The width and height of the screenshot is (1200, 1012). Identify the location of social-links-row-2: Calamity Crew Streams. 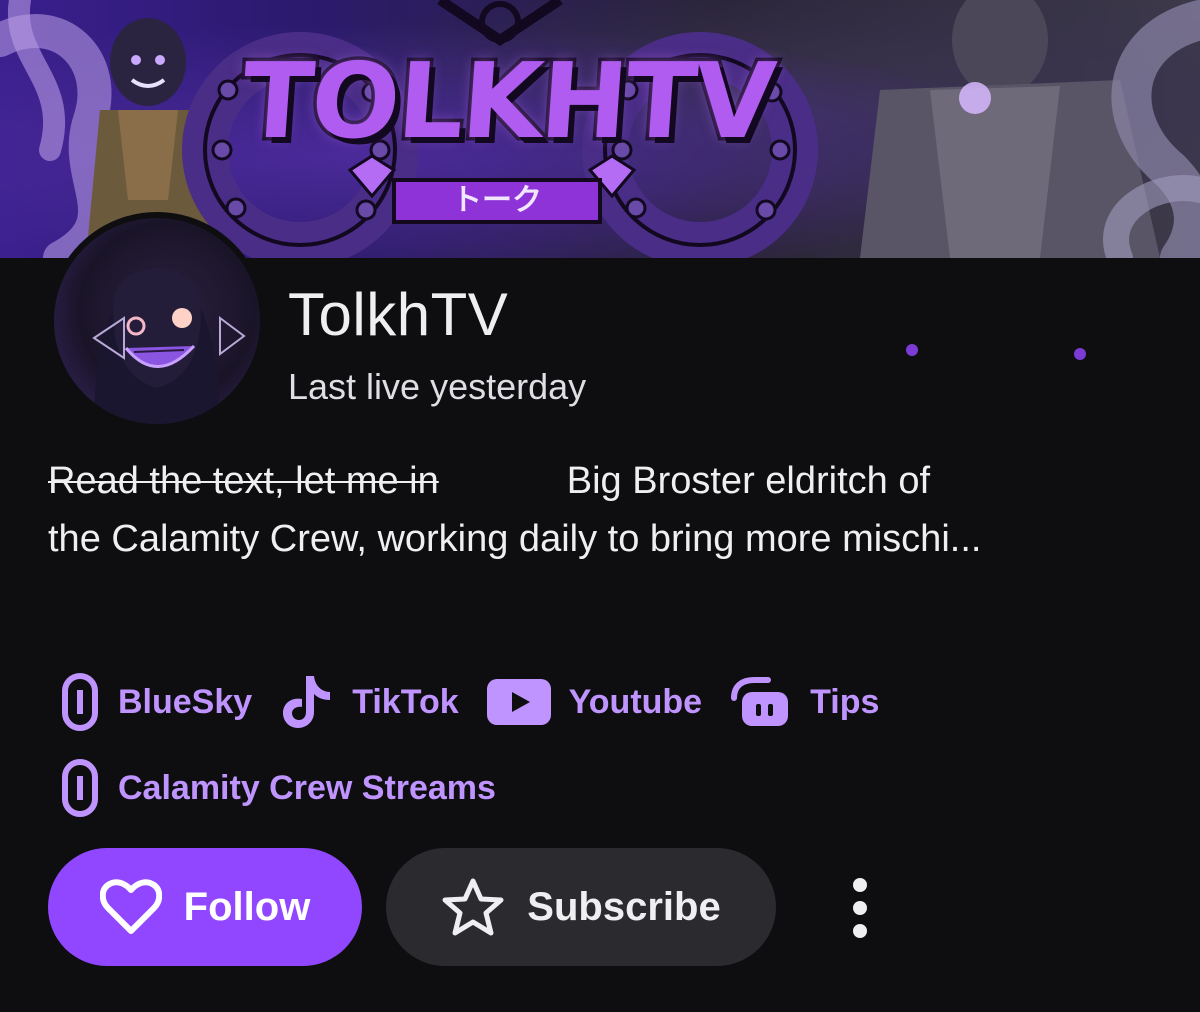
(292, 788).